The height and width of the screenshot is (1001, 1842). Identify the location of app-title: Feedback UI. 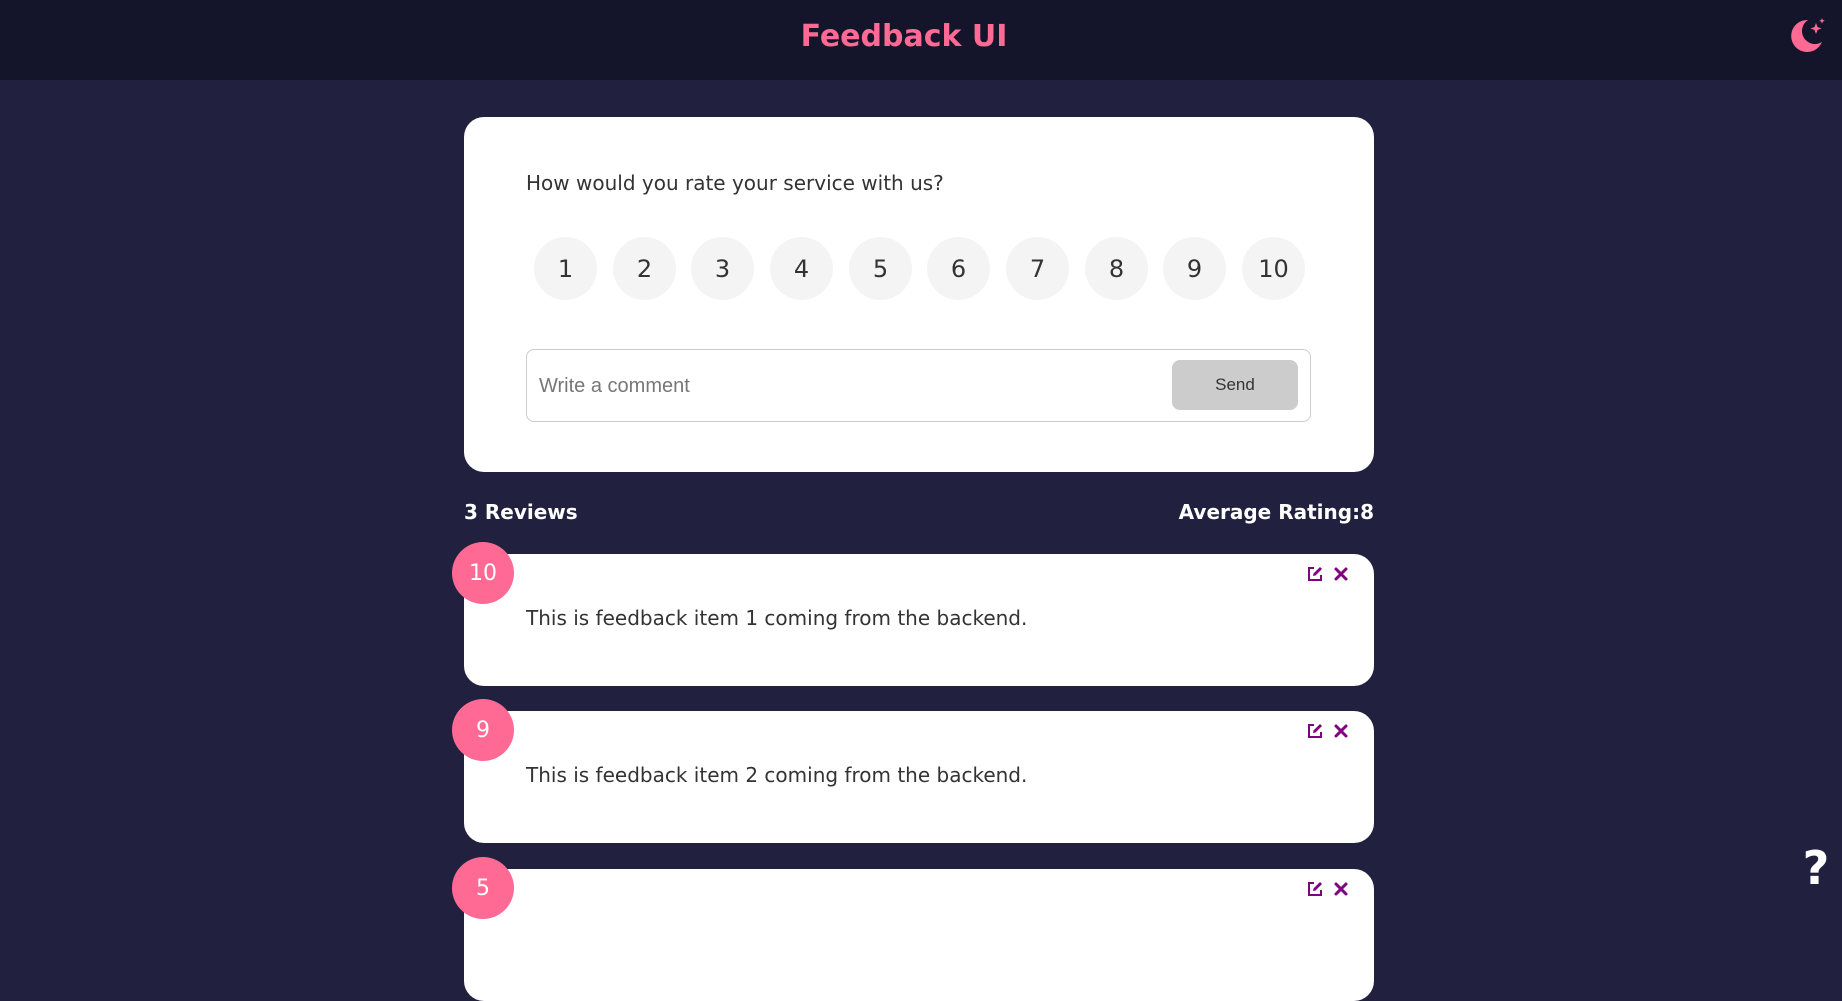
(904, 36).